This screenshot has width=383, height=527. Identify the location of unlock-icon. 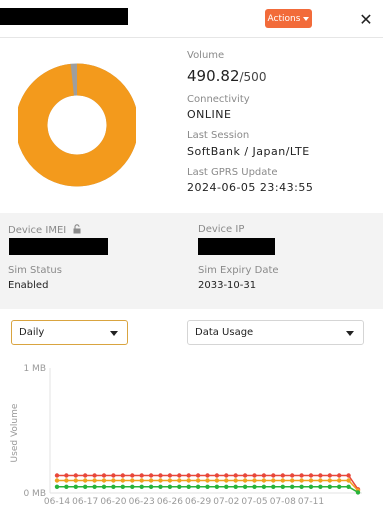
(77, 229).